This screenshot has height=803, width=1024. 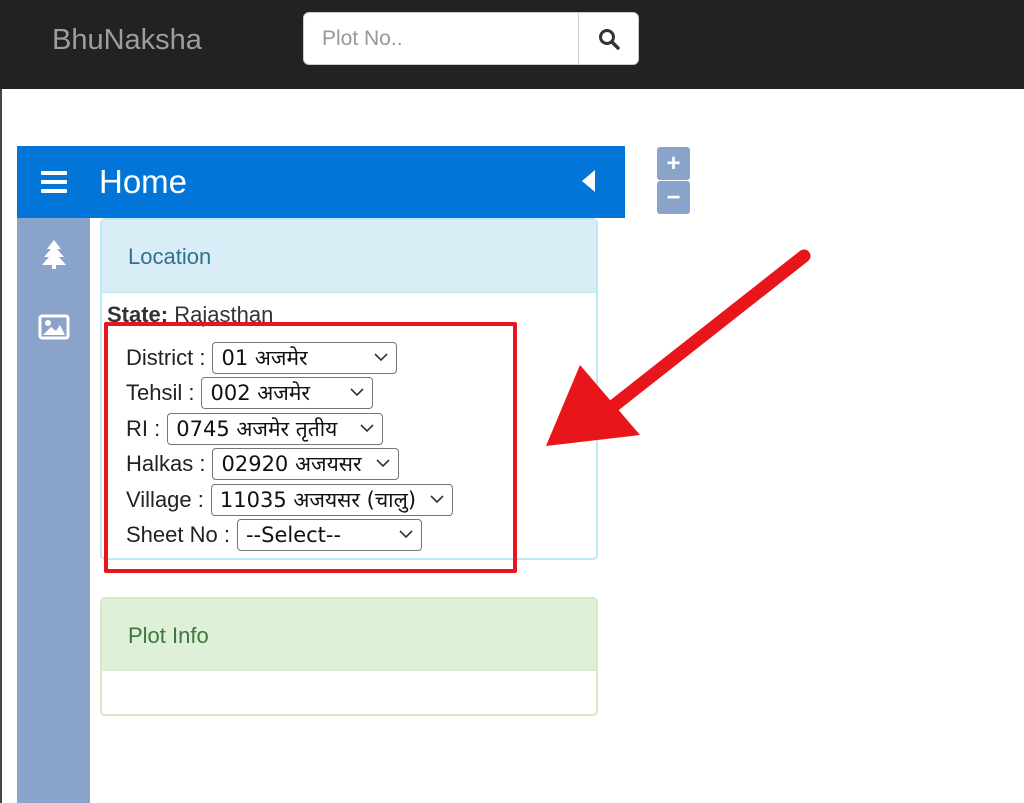 What do you see at coordinates (143, 181) in the screenshot?
I see `panel-title: Home` at bounding box center [143, 181].